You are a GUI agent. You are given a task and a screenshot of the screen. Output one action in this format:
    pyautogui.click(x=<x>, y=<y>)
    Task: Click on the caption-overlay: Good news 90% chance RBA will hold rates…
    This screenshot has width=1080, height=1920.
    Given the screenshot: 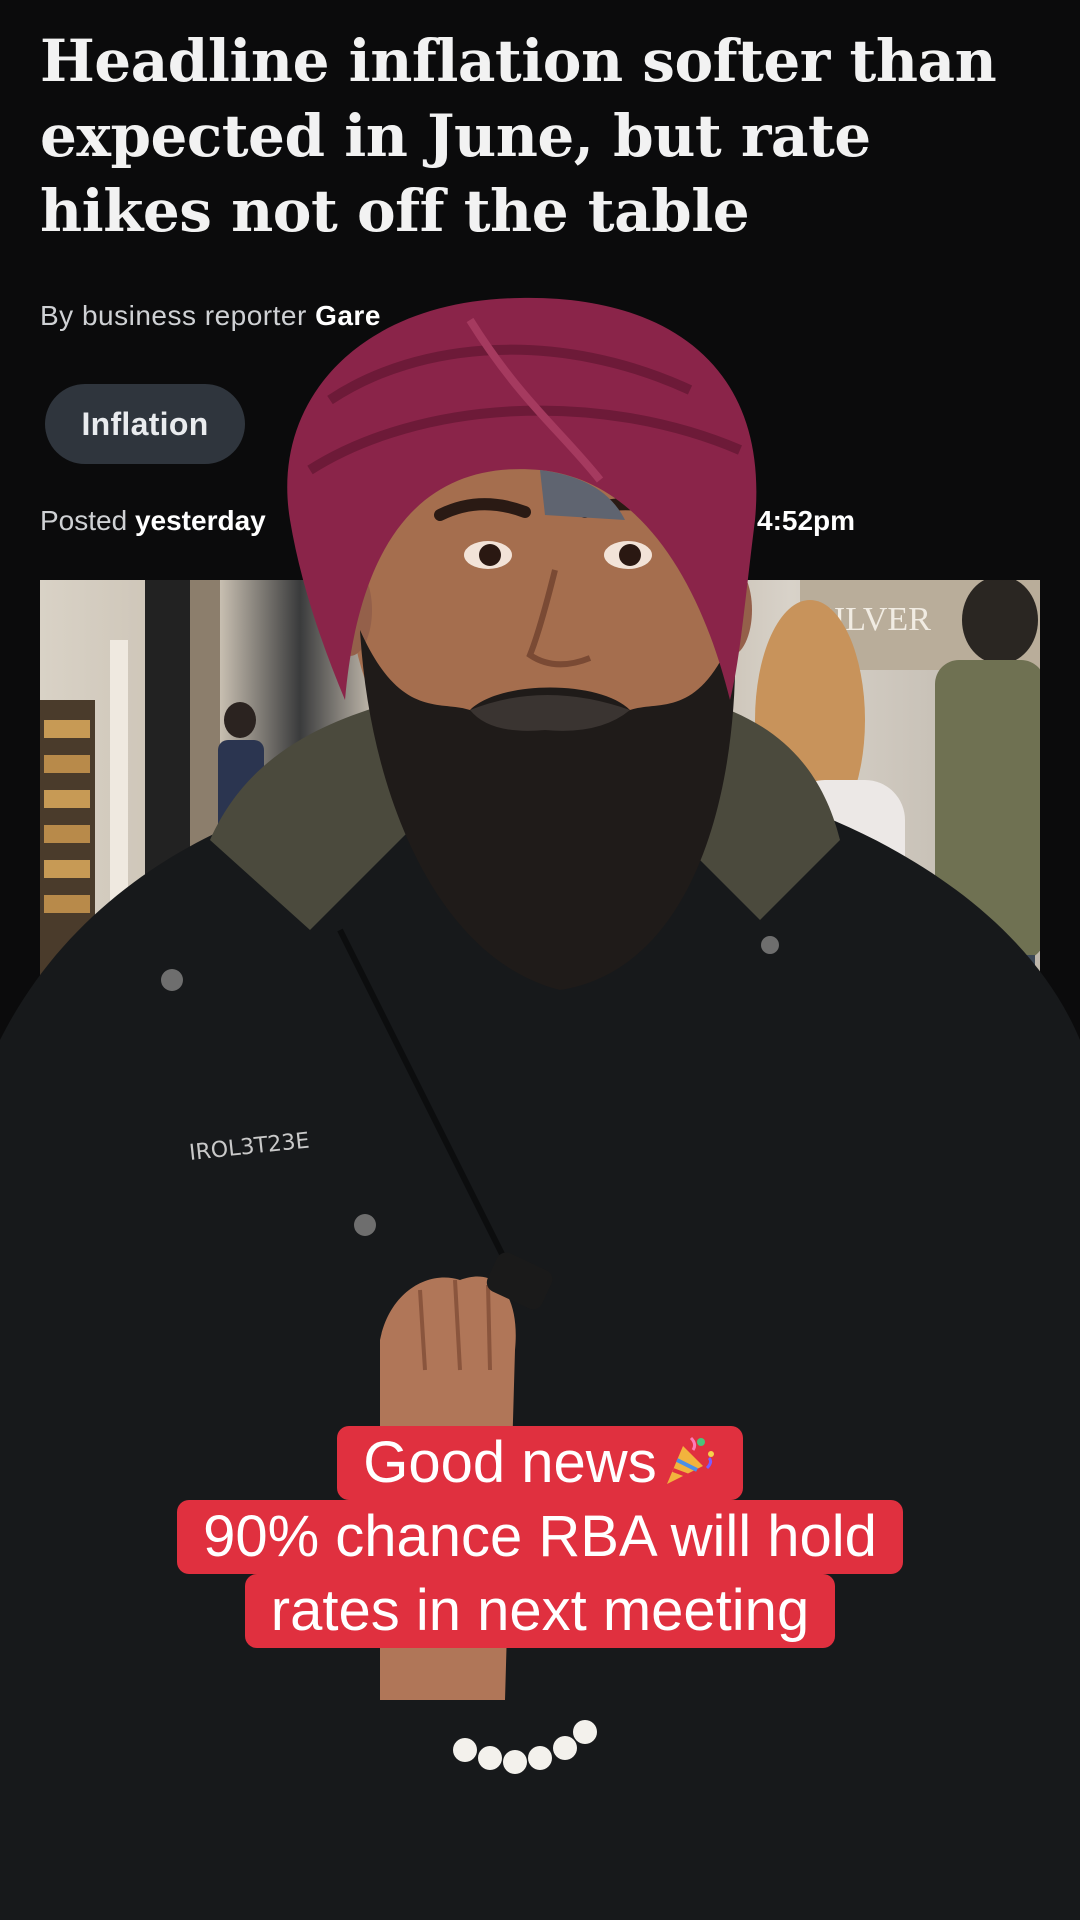 What is the action you would take?
    pyautogui.click(x=540, y=1537)
    